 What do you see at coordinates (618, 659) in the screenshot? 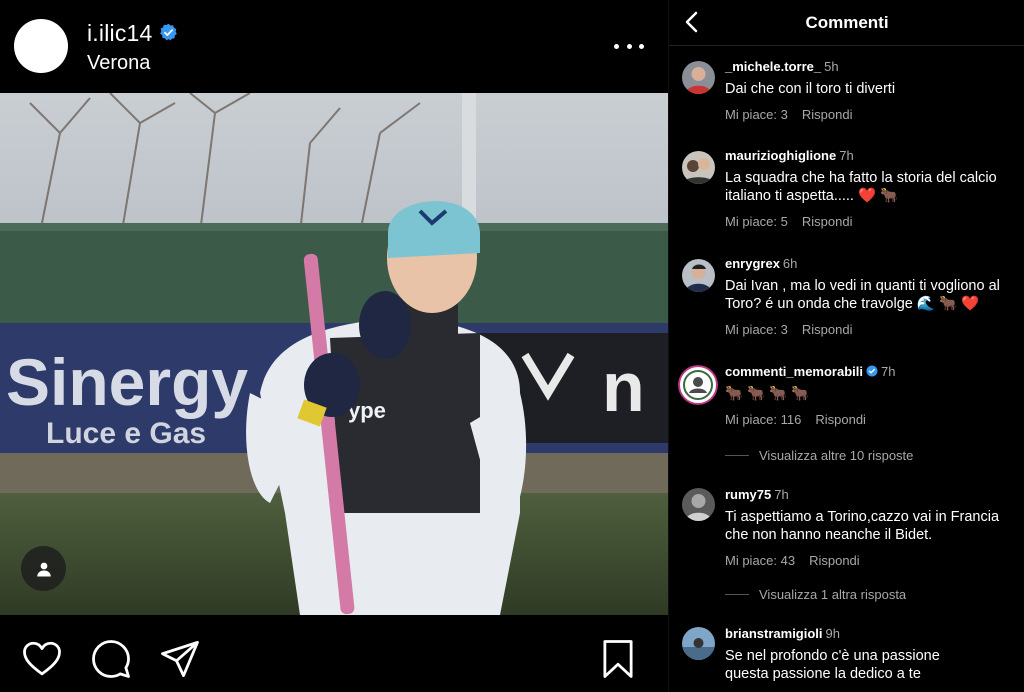
I see `bookmark-icon` at bounding box center [618, 659].